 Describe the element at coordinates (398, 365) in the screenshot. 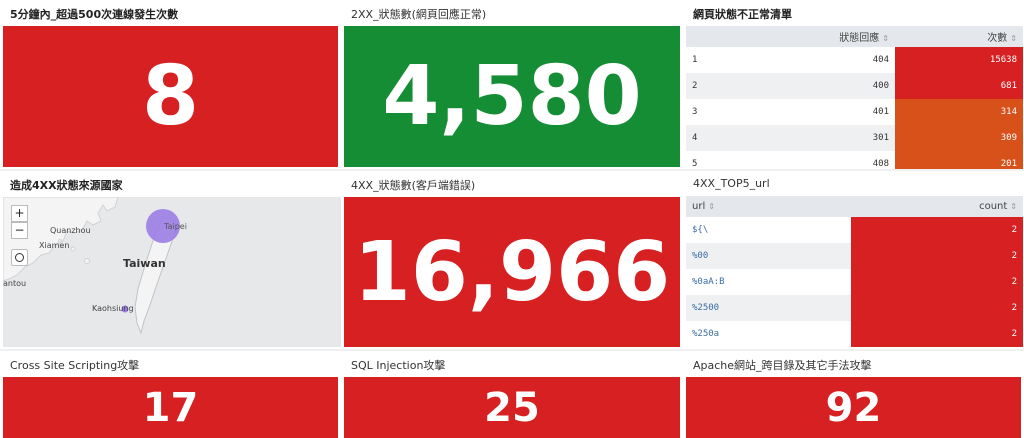

I see `panel-title: SQL Injection攻擊` at that location.